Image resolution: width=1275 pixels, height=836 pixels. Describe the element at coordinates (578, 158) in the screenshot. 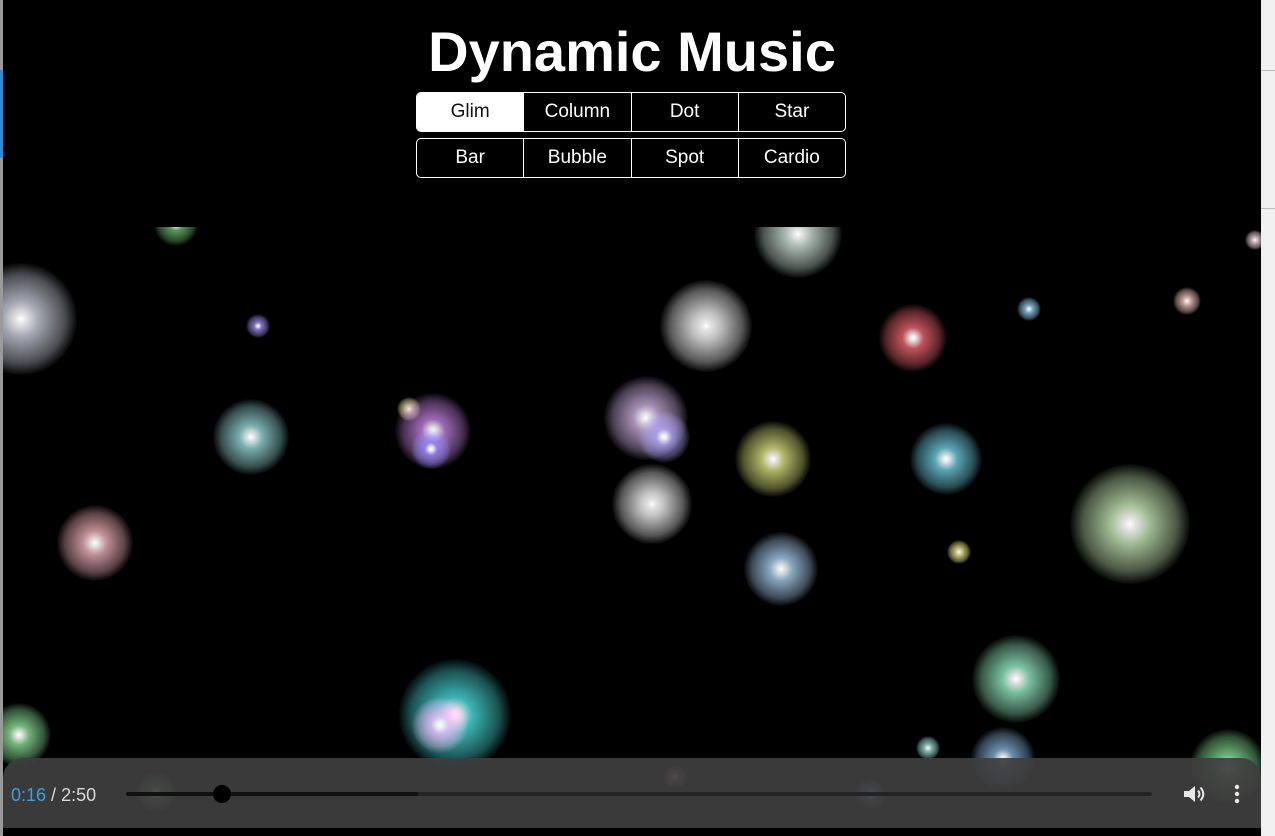

I see `mode-button-bubble: Bubble` at that location.